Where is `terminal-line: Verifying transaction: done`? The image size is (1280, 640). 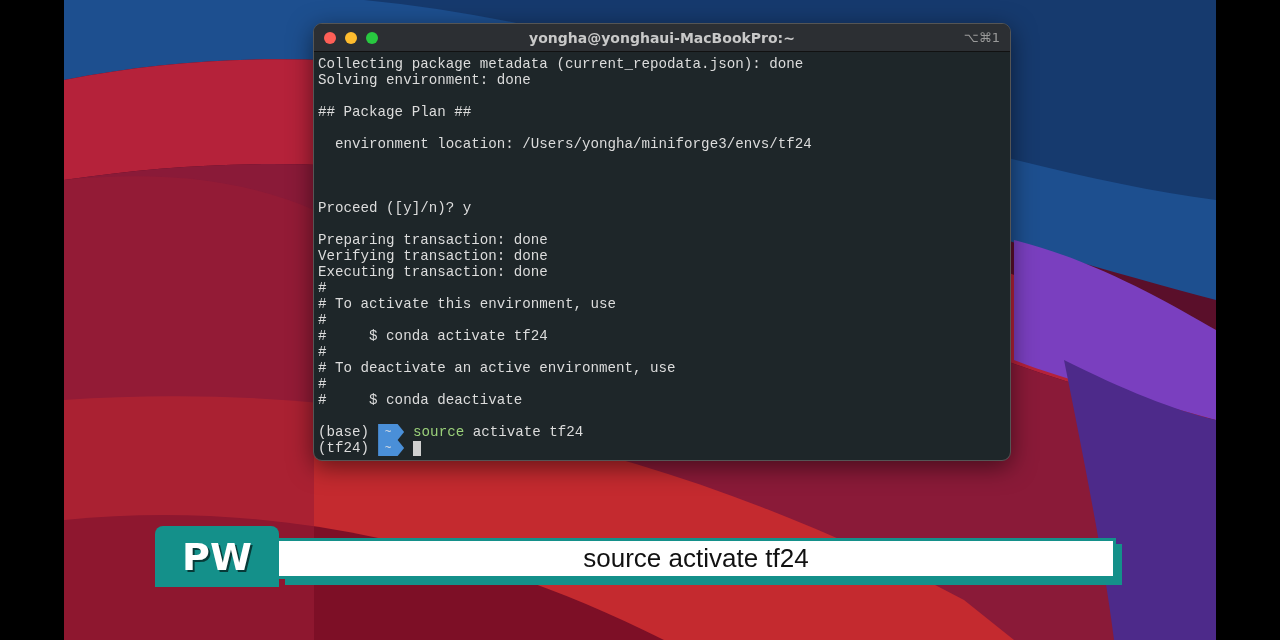 terminal-line: Verifying transaction: done is located at coordinates (433, 256).